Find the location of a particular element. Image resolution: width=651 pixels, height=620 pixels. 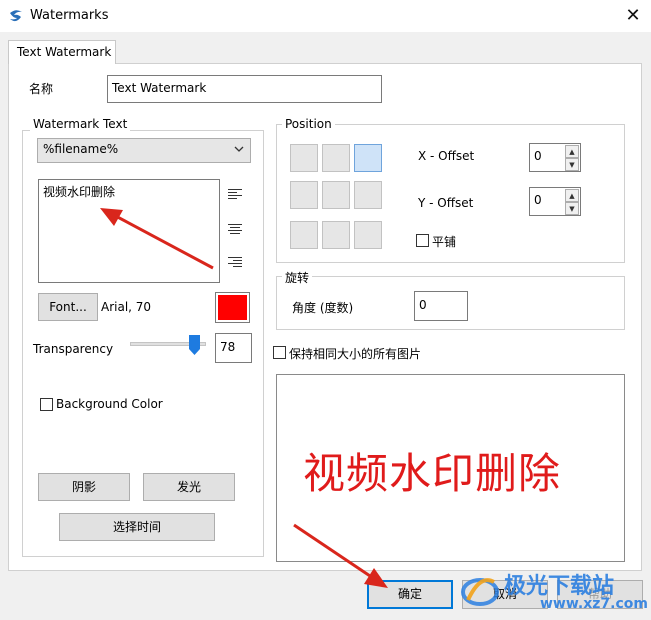

arrow-to-text-area is located at coordinates (157, 239).